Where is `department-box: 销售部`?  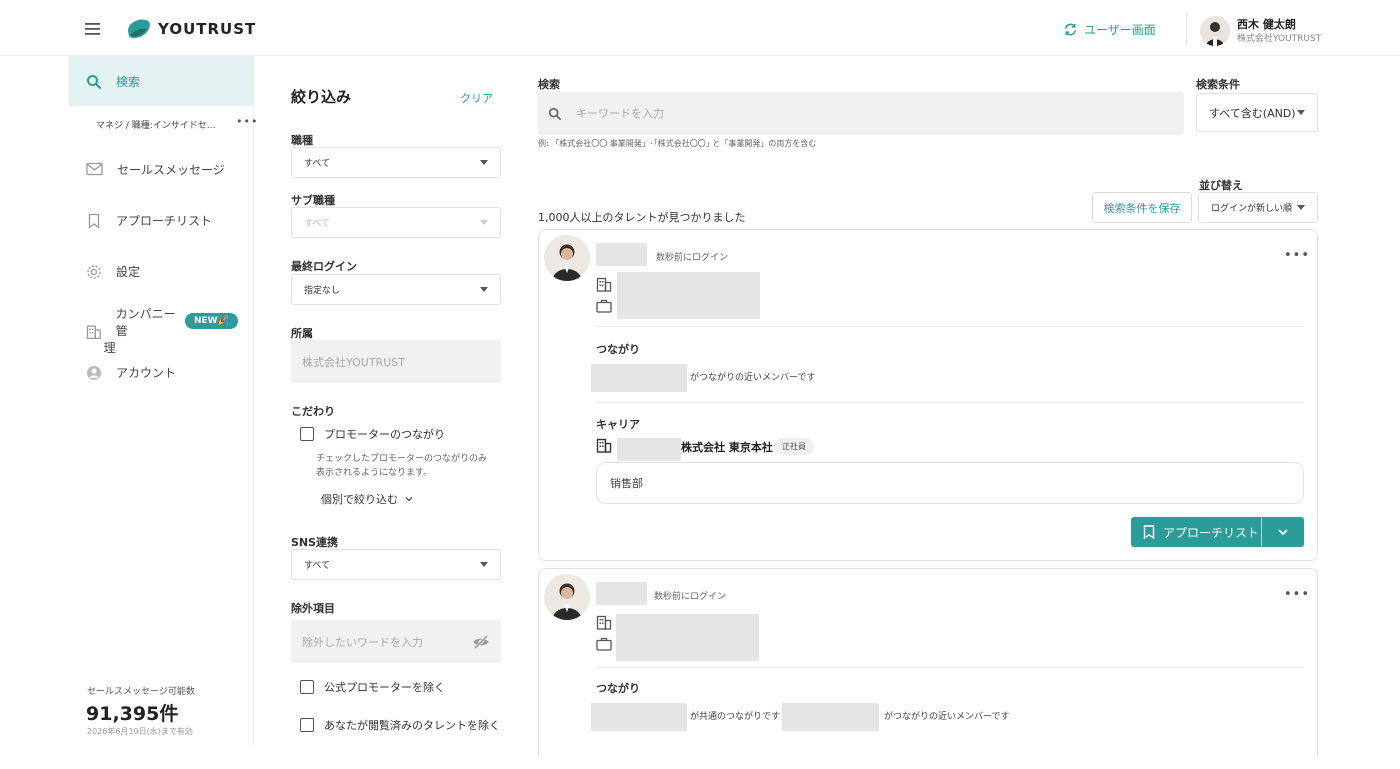 department-box: 销售部 is located at coordinates (950, 483).